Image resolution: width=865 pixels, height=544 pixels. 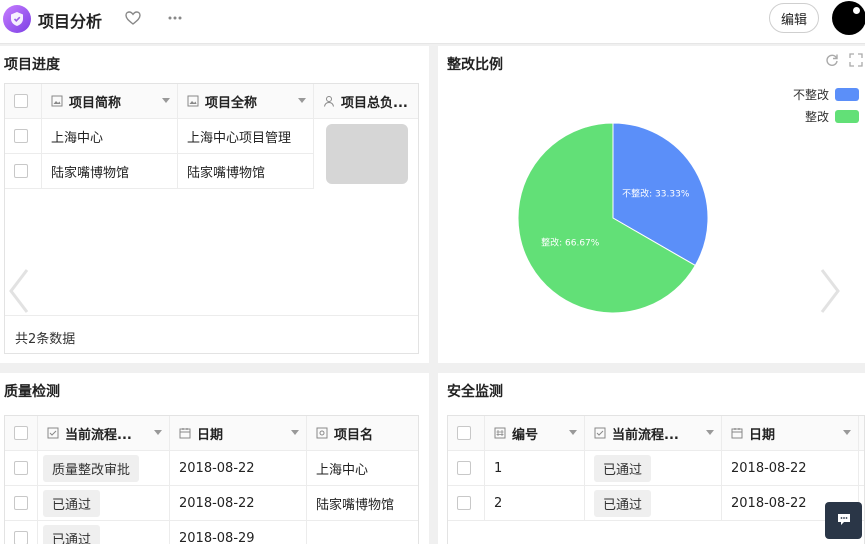 I want to click on chat-icon, so click(x=844, y=521).